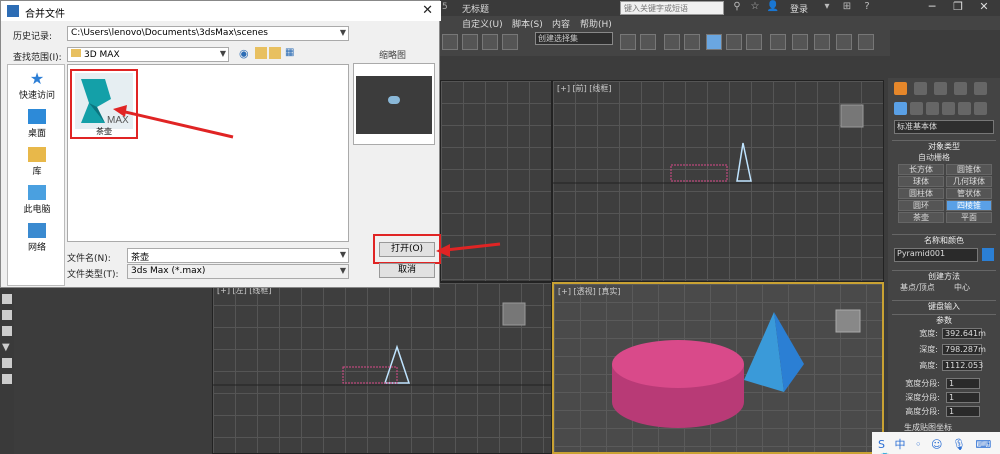 The width and height of the screenshot is (1000, 454). What do you see at coordinates (922, 289) in the screenshot?
I see `radio-base-apex: 基点/顶点` at bounding box center [922, 289].